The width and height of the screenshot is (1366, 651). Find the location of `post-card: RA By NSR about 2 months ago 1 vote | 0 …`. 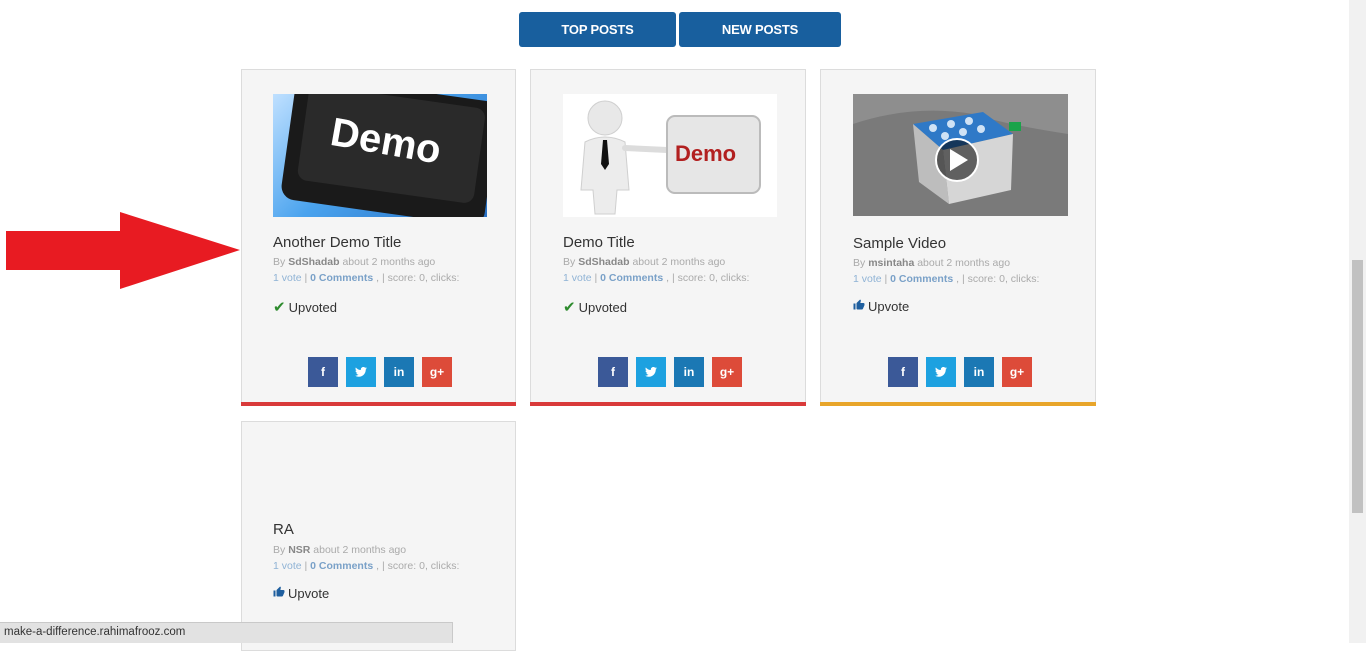

post-card: RA By NSR about 2 months ago 1 vote | 0 … is located at coordinates (378, 536).